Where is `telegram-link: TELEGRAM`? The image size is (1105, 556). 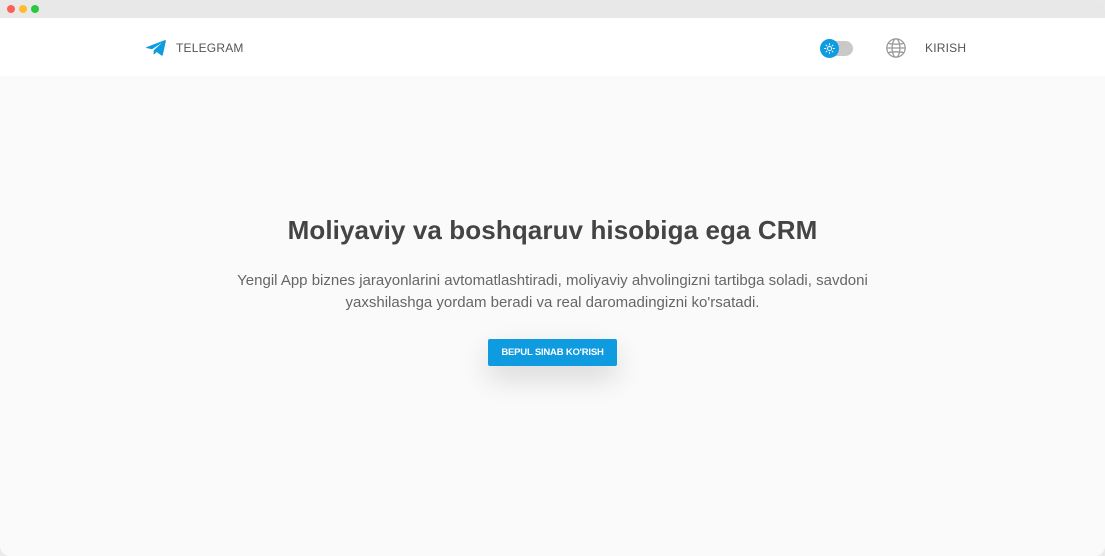 telegram-link: TELEGRAM is located at coordinates (195, 48).